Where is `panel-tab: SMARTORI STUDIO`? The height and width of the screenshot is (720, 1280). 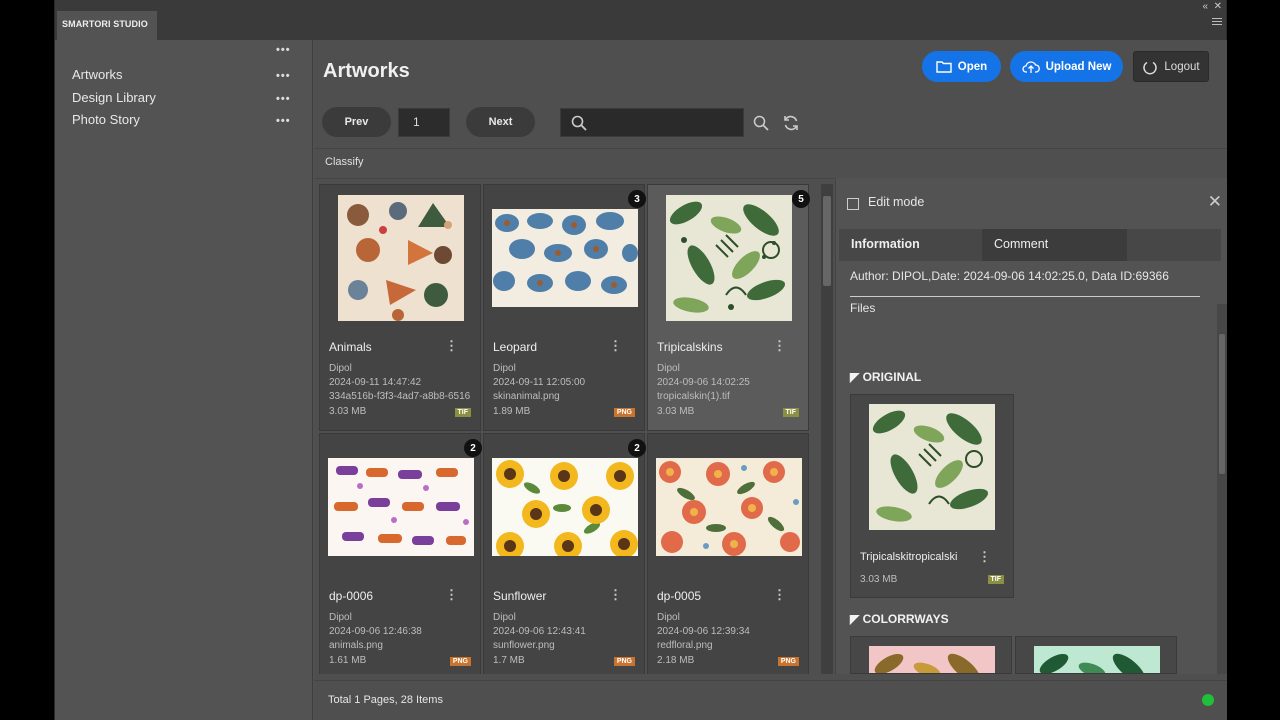 panel-tab: SMARTORI STUDIO is located at coordinates (107, 25).